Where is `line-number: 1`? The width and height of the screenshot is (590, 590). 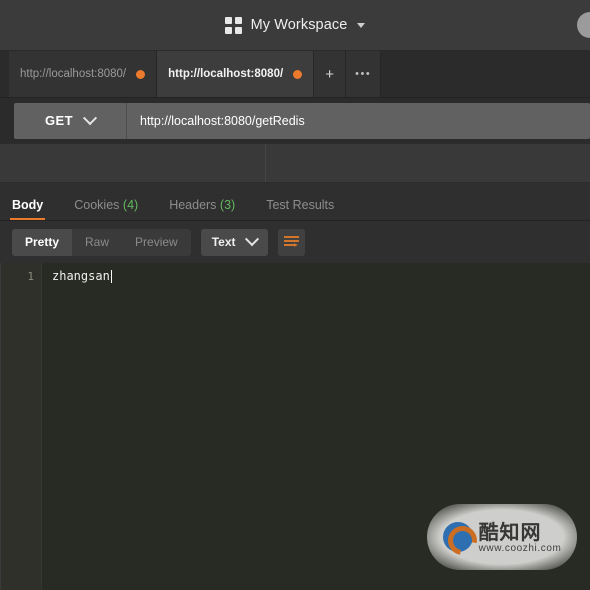
line-number: 1 is located at coordinates (30, 276).